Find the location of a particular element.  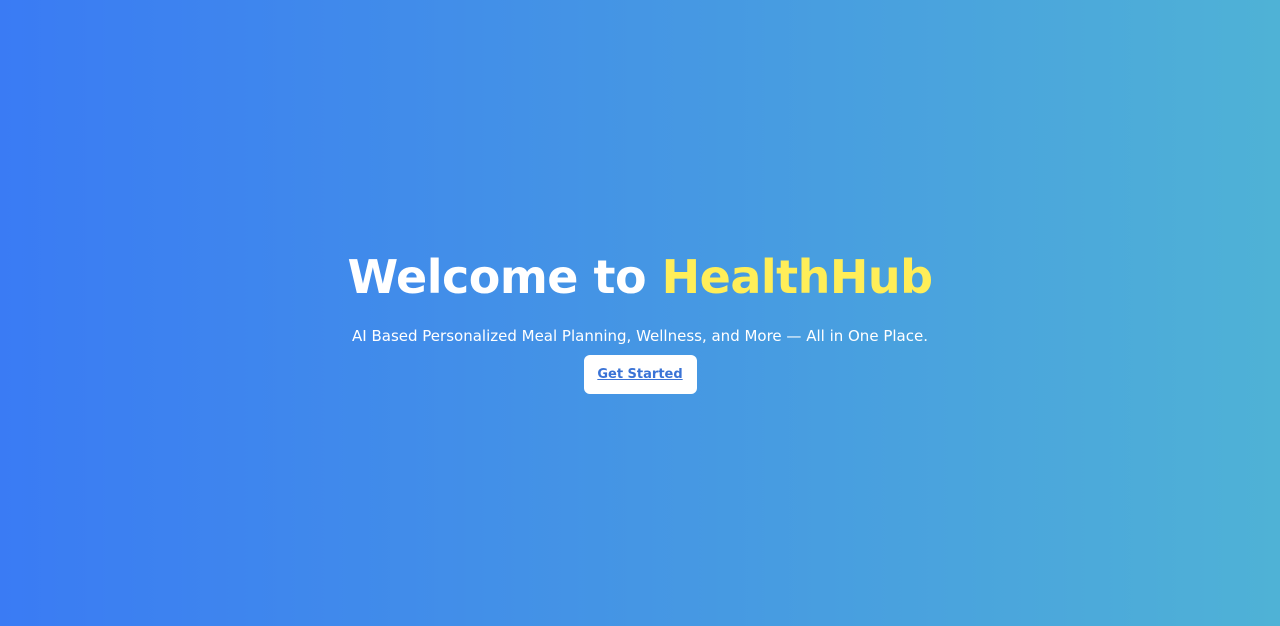

brand-name: HealthHub is located at coordinates (797, 277).